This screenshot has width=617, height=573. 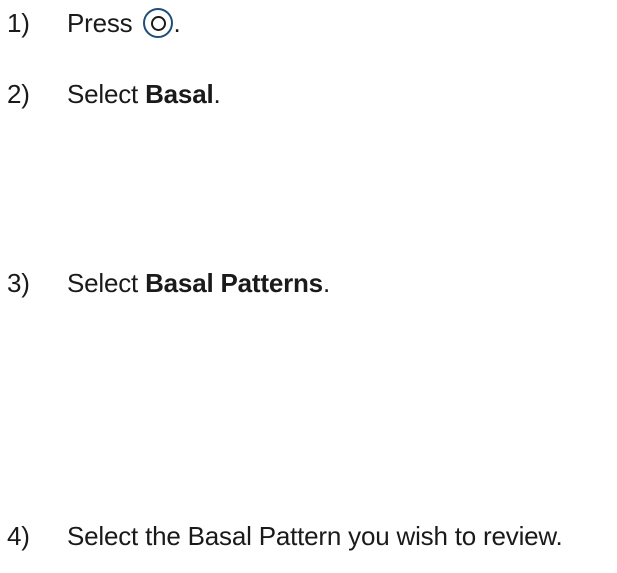 I want to click on step-3: 3) Select Basal Patterns., so click(x=168, y=283).